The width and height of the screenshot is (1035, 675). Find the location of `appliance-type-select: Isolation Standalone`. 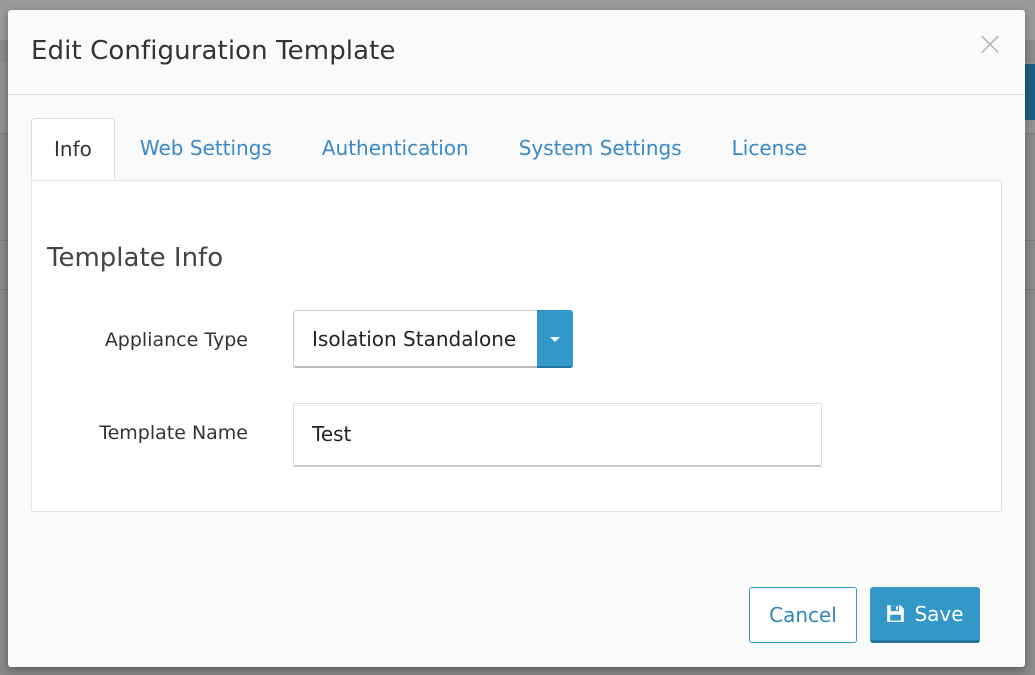

appliance-type-select: Isolation Standalone is located at coordinates (433, 339).